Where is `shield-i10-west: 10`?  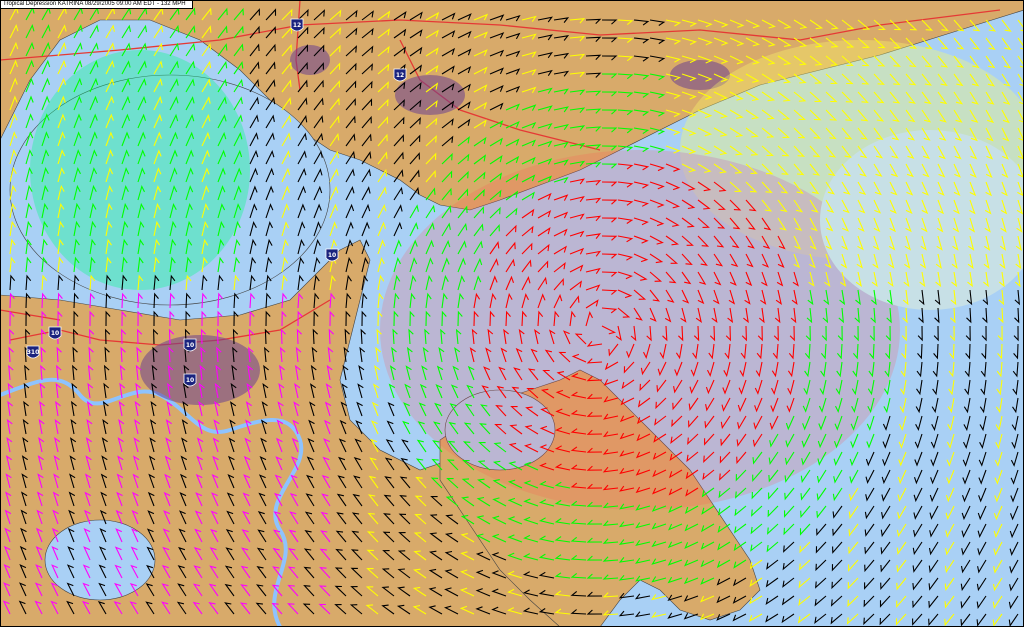
shield-i10-west: 10 is located at coordinates (55, 333).